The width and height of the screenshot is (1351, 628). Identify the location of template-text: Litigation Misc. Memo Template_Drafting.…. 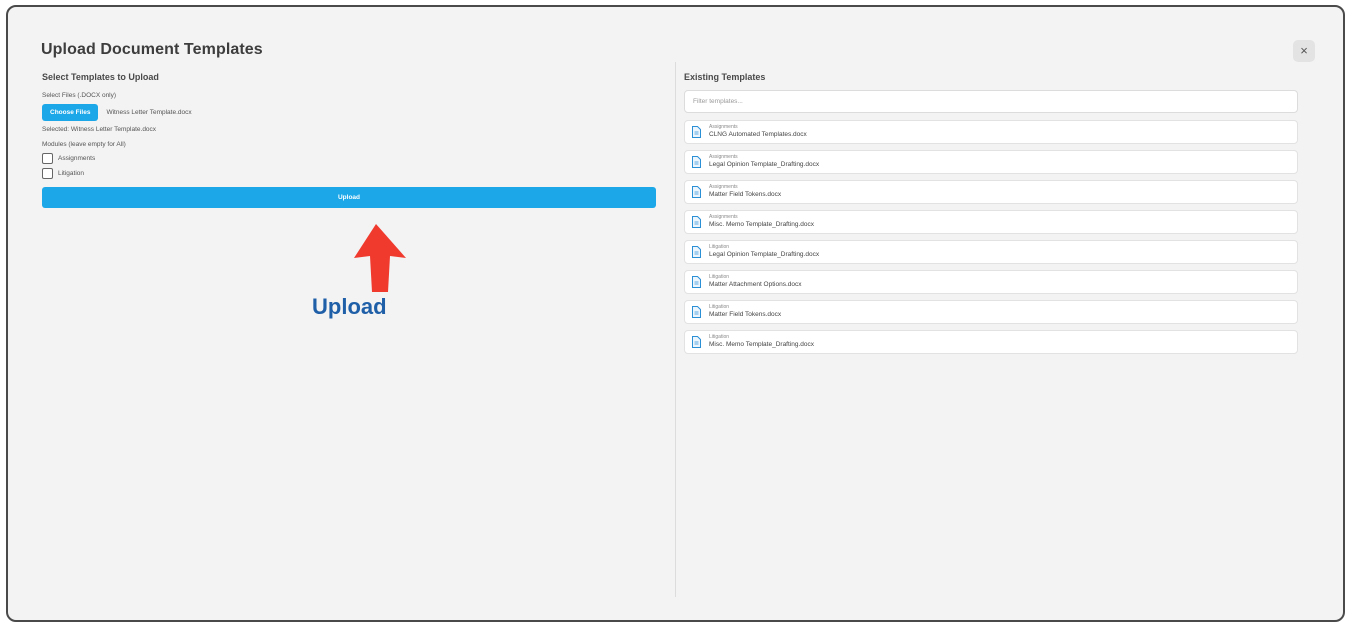
(761, 342).